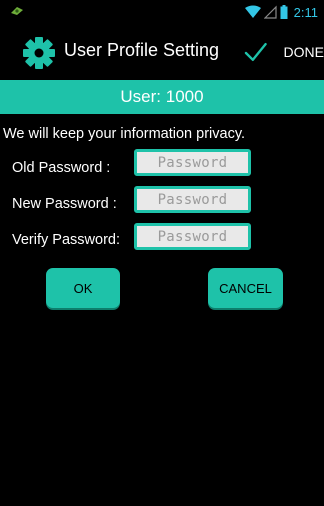 The width and height of the screenshot is (324, 506). Describe the element at coordinates (162, 97) in the screenshot. I see `user-header: User: 1000` at that location.